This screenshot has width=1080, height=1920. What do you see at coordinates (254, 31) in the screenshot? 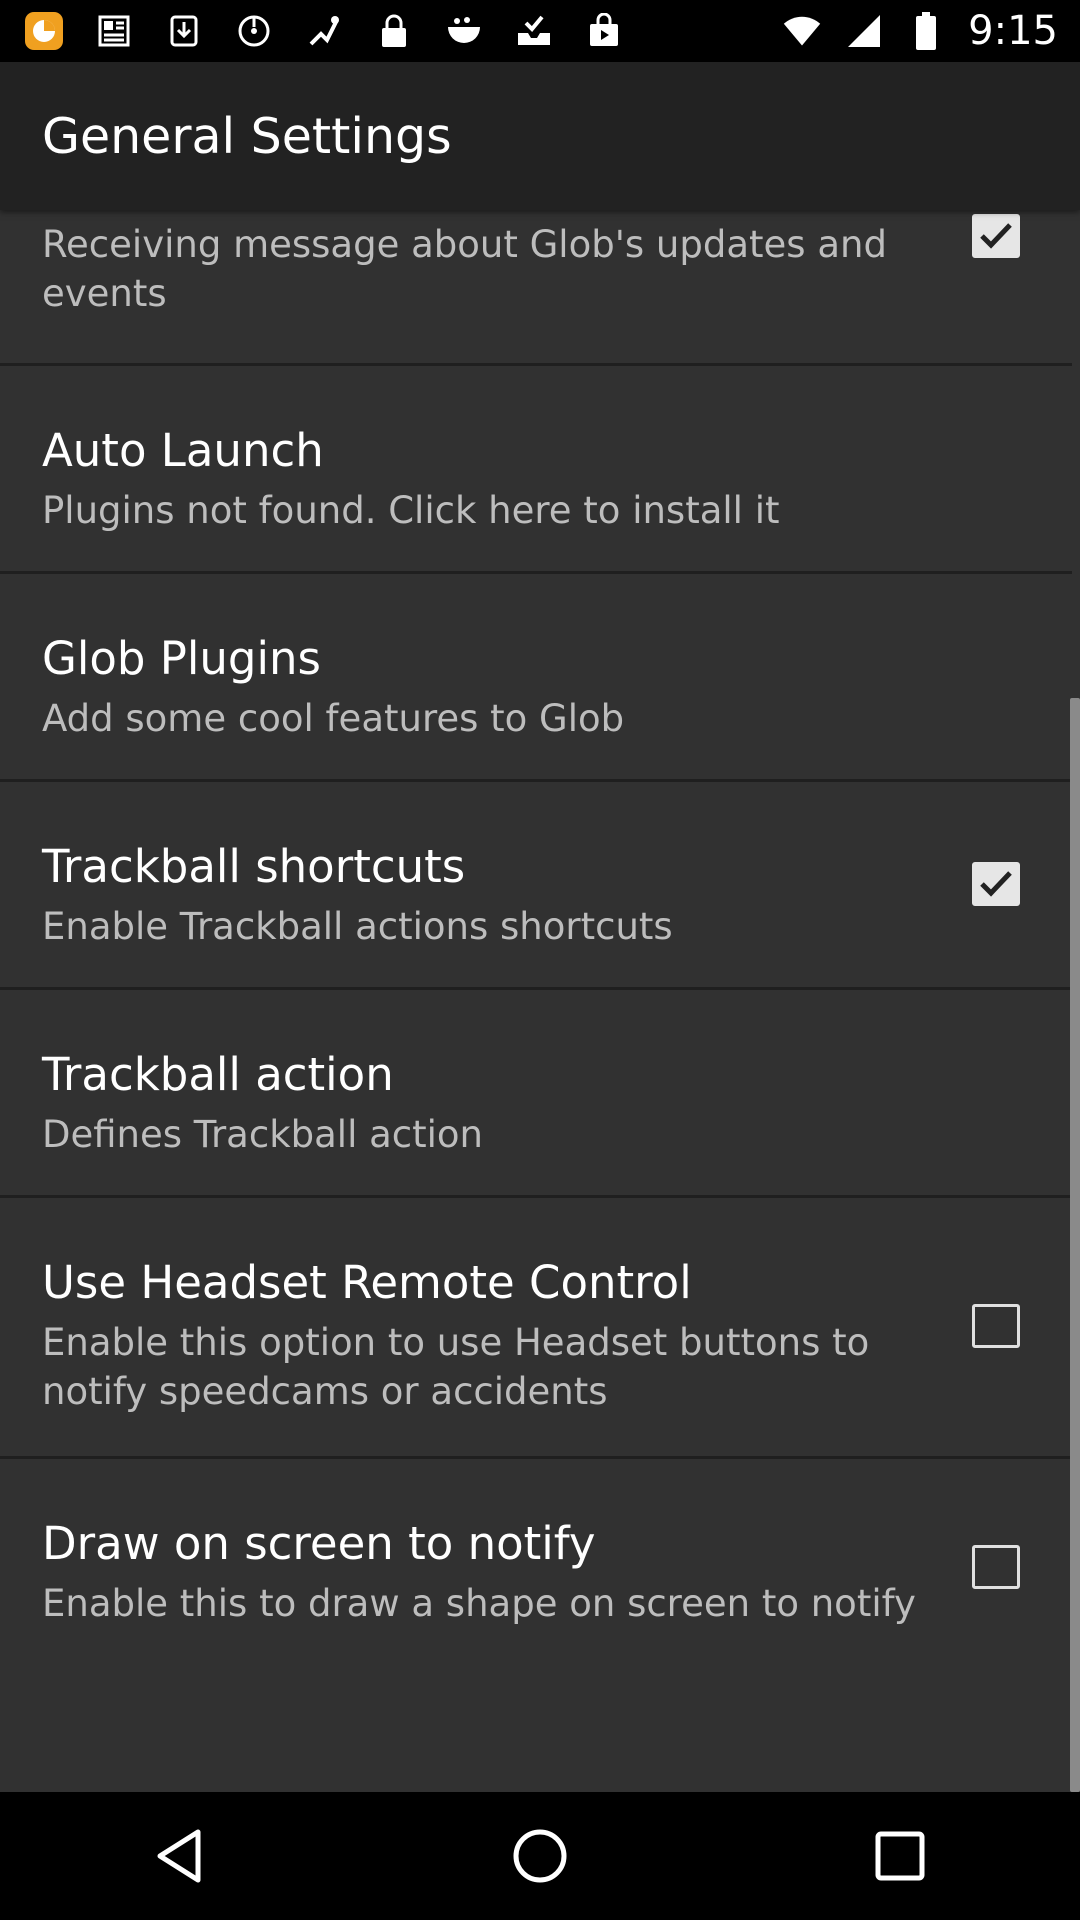
I see `settings-icon` at bounding box center [254, 31].